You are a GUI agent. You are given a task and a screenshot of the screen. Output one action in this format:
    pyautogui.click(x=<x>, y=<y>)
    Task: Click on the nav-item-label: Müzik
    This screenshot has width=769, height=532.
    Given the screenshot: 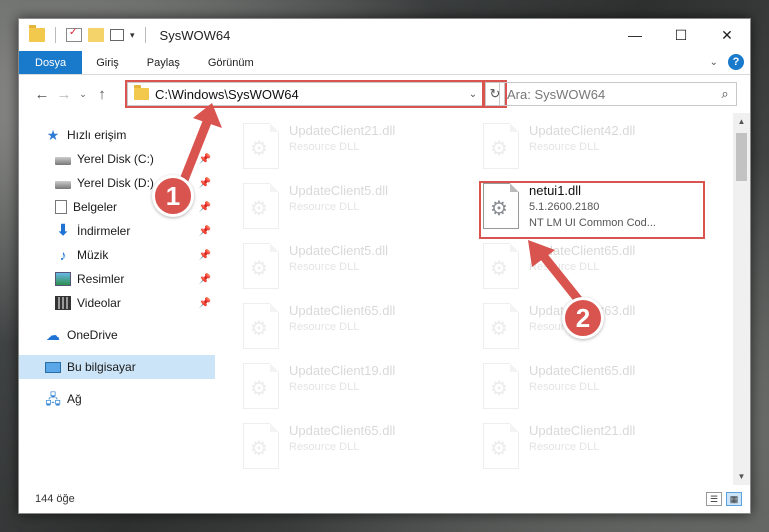 What is the action you would take?
    pyautogui.click(x=93, y=255)
    